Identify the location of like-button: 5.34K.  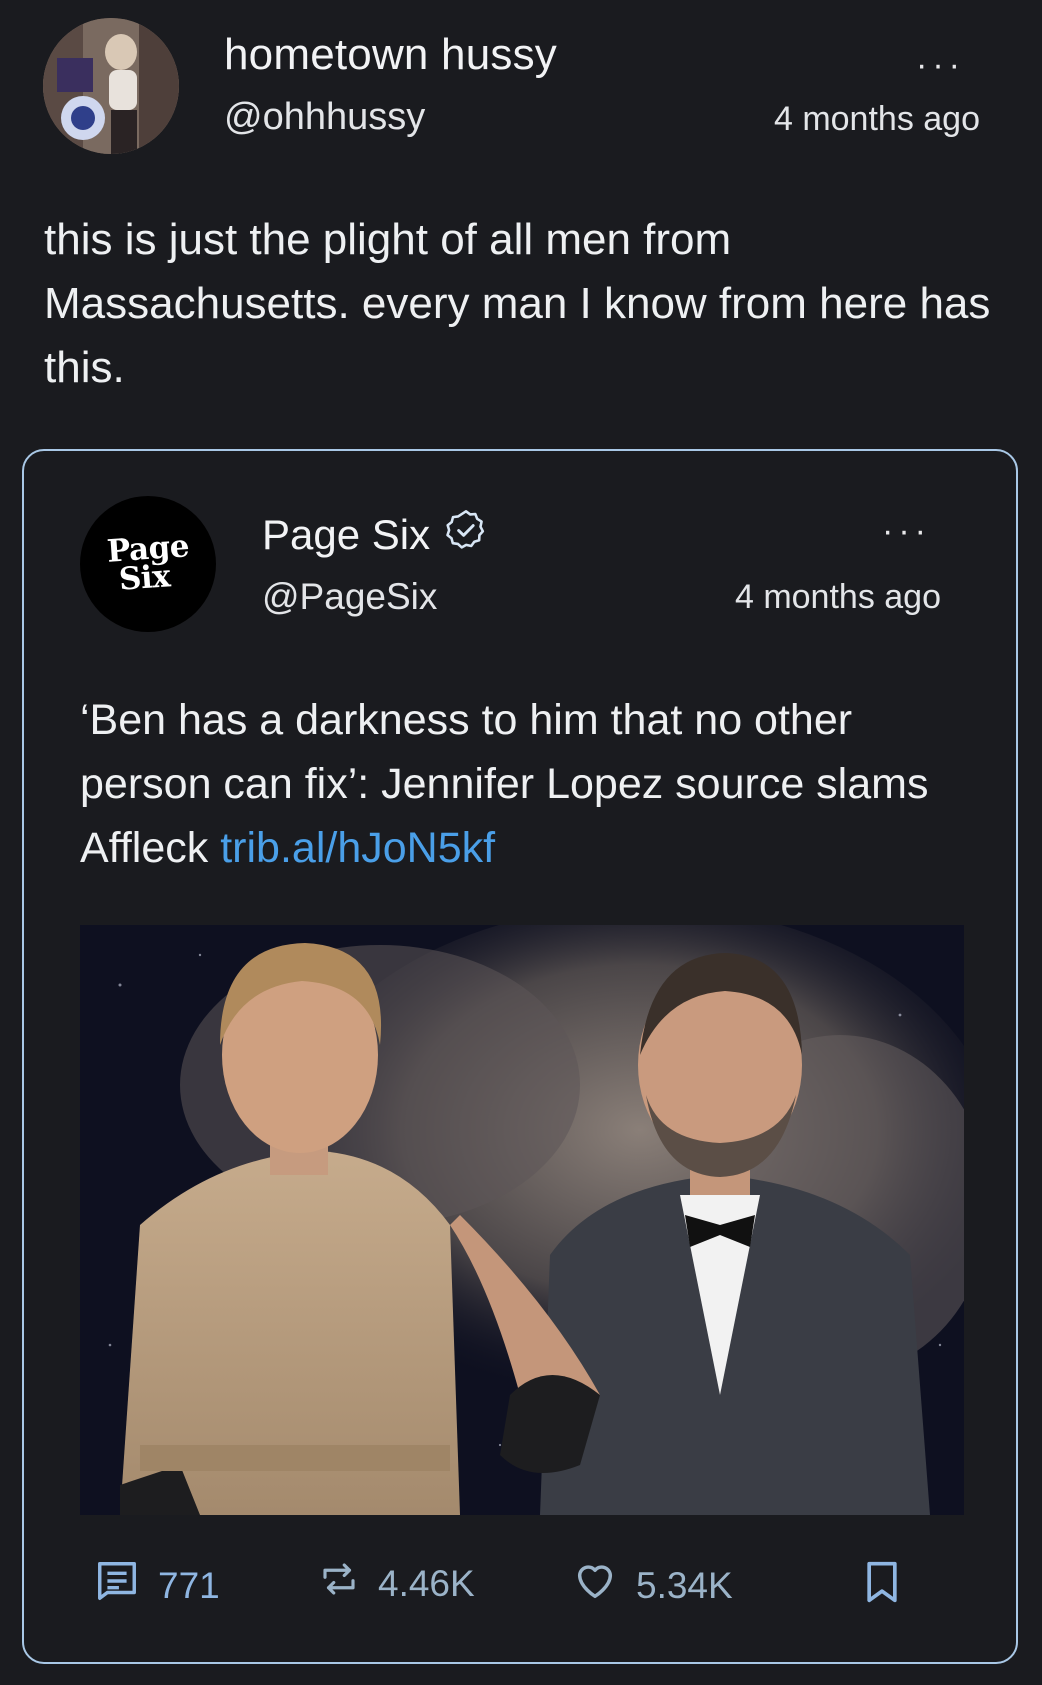
(652, 1585).